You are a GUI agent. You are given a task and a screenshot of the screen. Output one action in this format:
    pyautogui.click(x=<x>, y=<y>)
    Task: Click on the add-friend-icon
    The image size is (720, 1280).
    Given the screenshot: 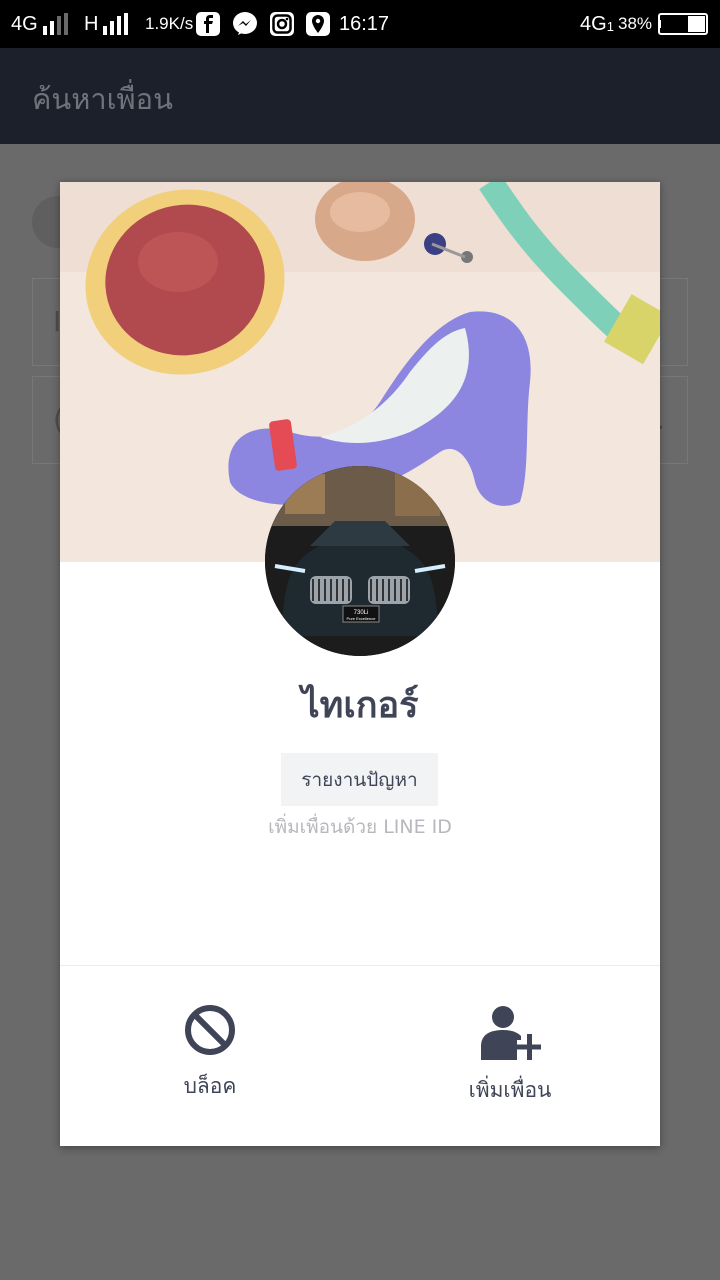 What is the action you would take?
    pyautogui.click(x=511, y=1033)
    